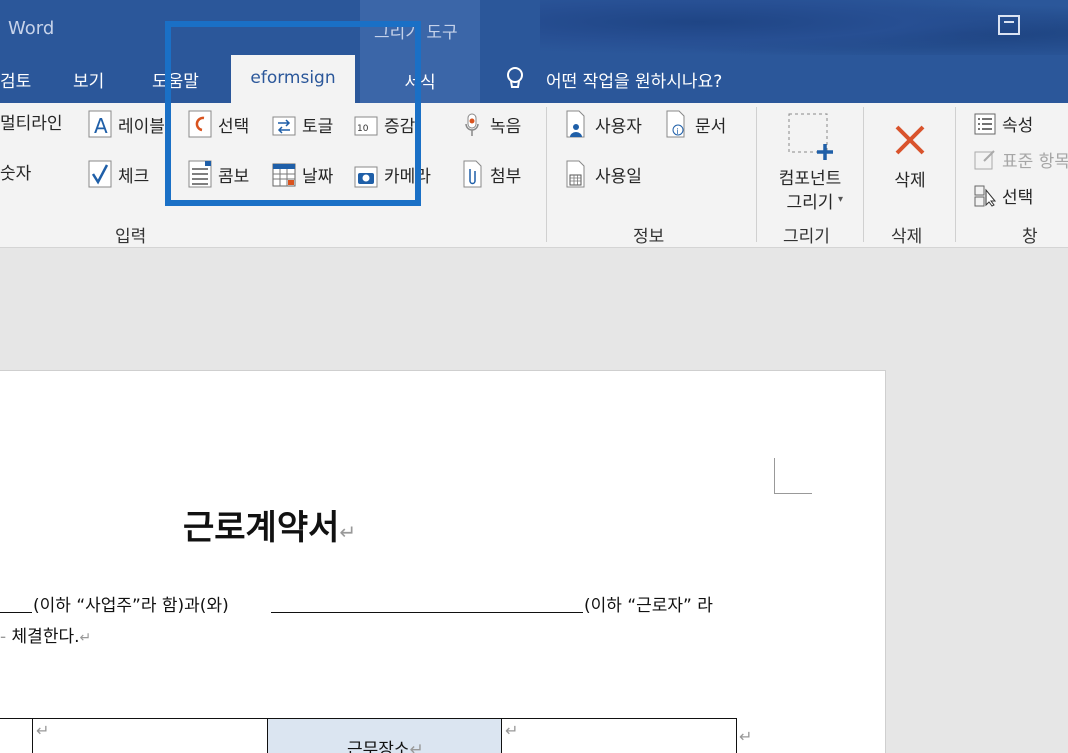 Image resolution: width=1068 pixels, height=753 pixels. I want to click on label-a-icon: A, so click(100, 124).